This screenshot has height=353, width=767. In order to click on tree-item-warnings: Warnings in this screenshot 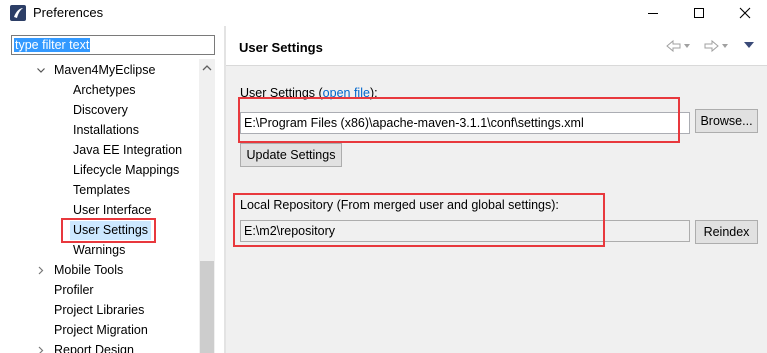, I will do `click(99, 250)`.